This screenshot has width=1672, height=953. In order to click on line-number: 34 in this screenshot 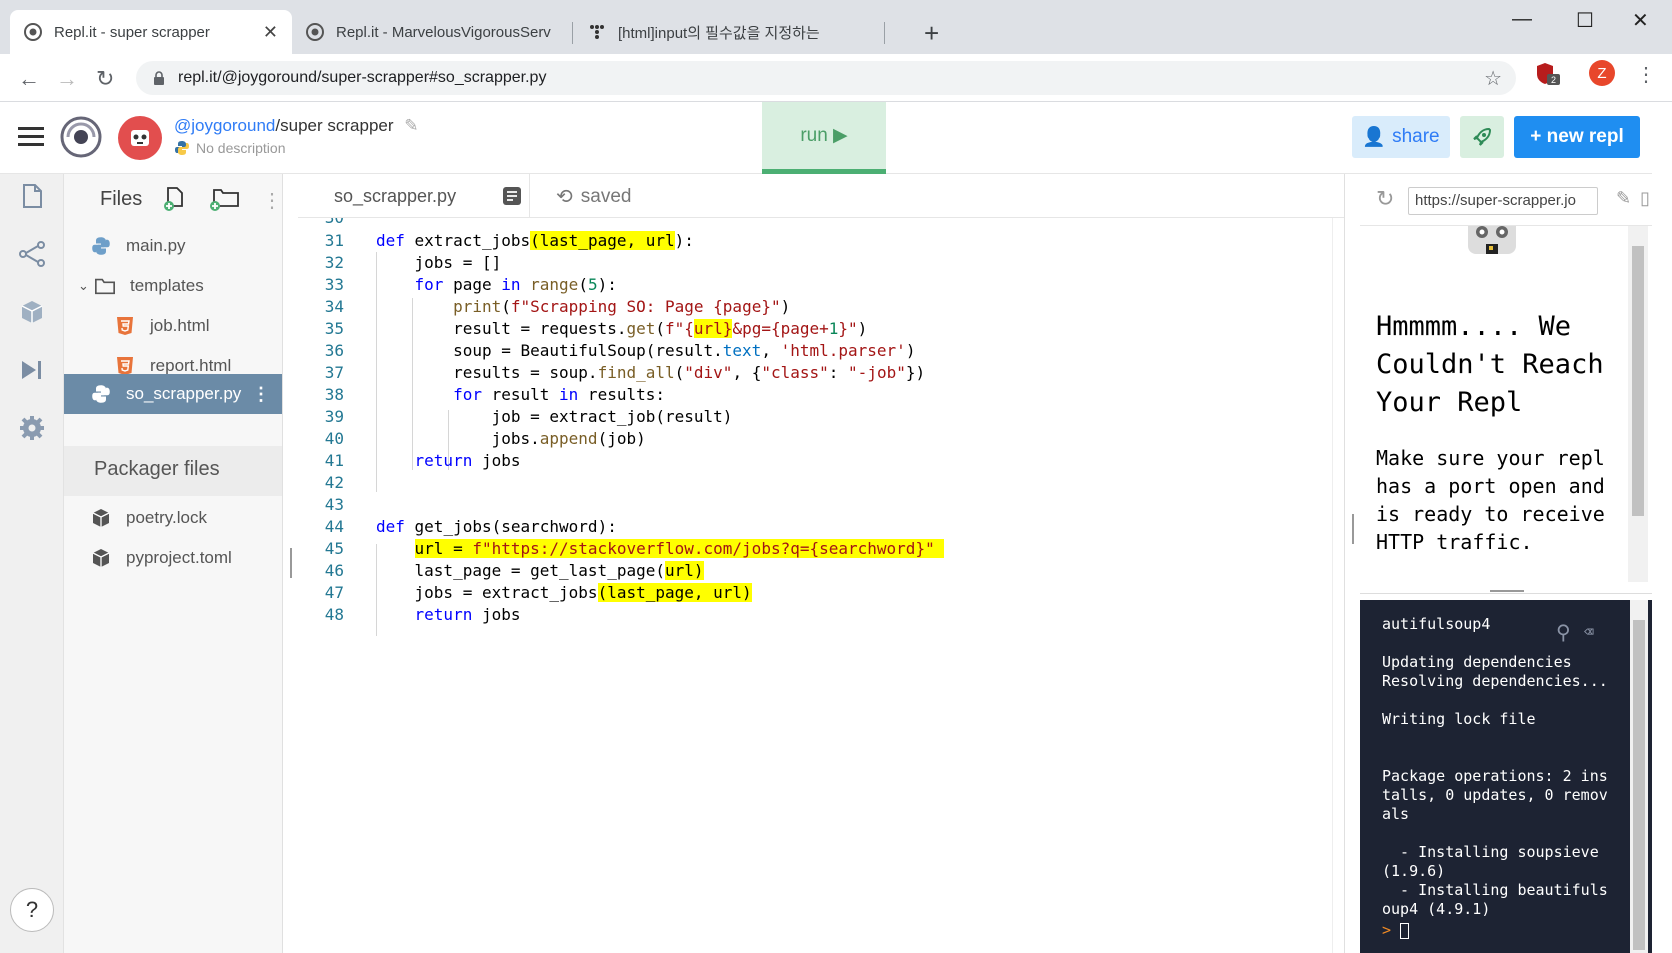, I will do `click(334, 306)`.